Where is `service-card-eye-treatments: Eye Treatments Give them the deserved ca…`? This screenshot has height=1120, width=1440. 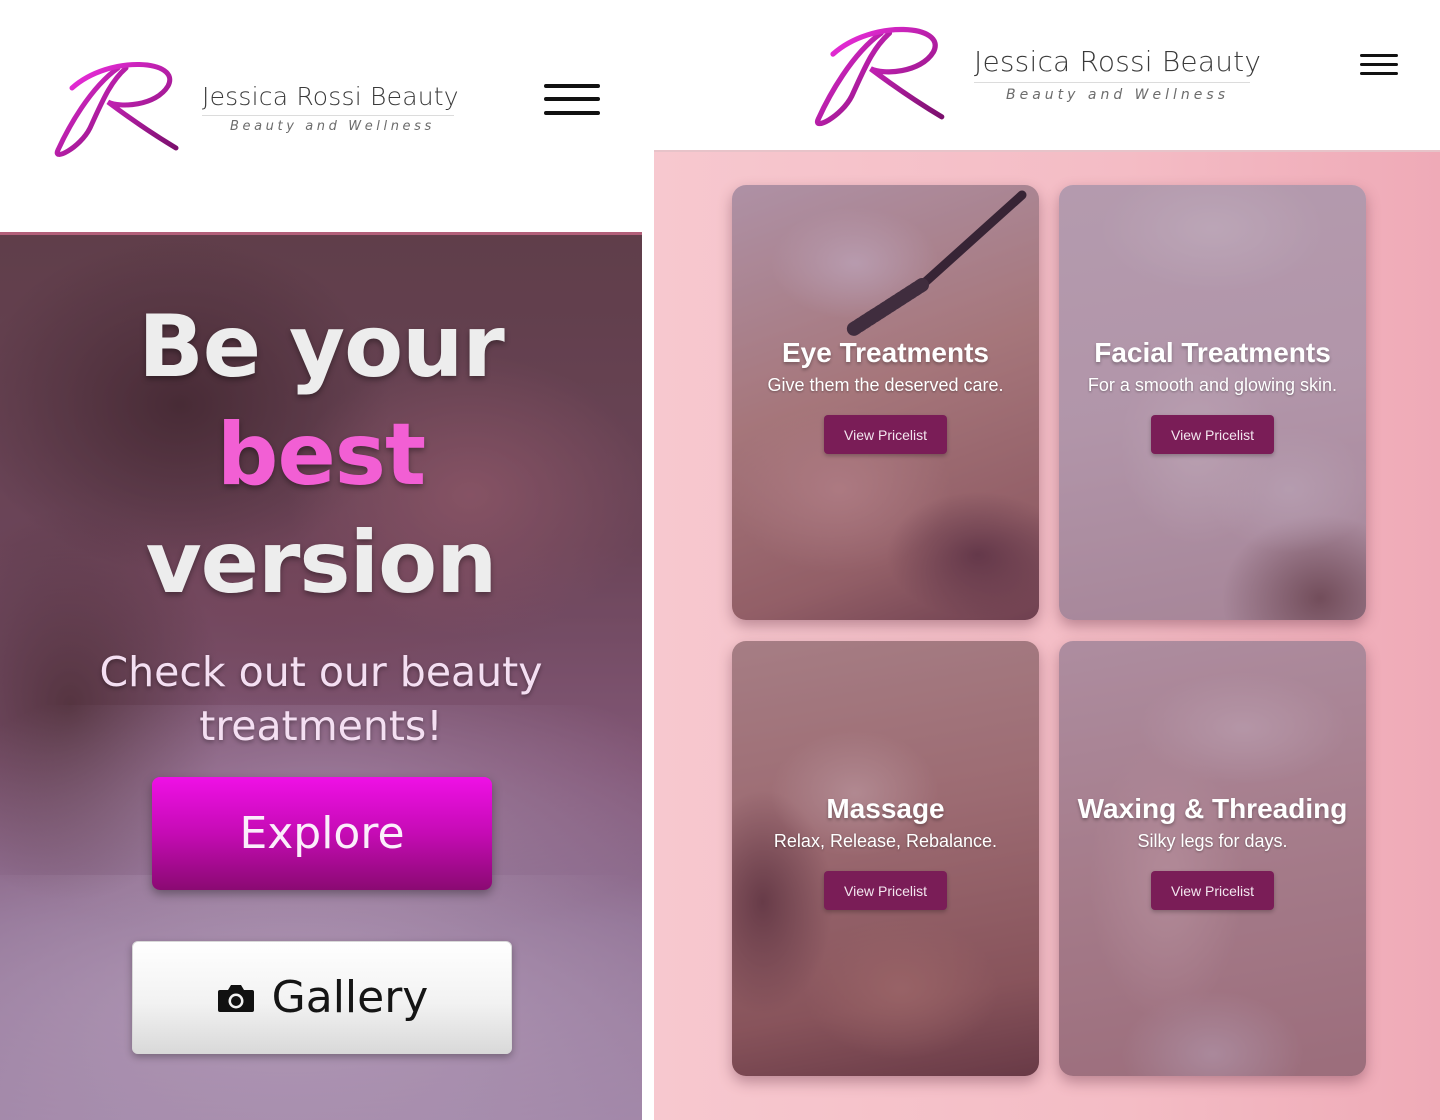
service-card-eye-treatments: Eye Treatments Give them the deserved ca… is located at coordinates (885, 402).